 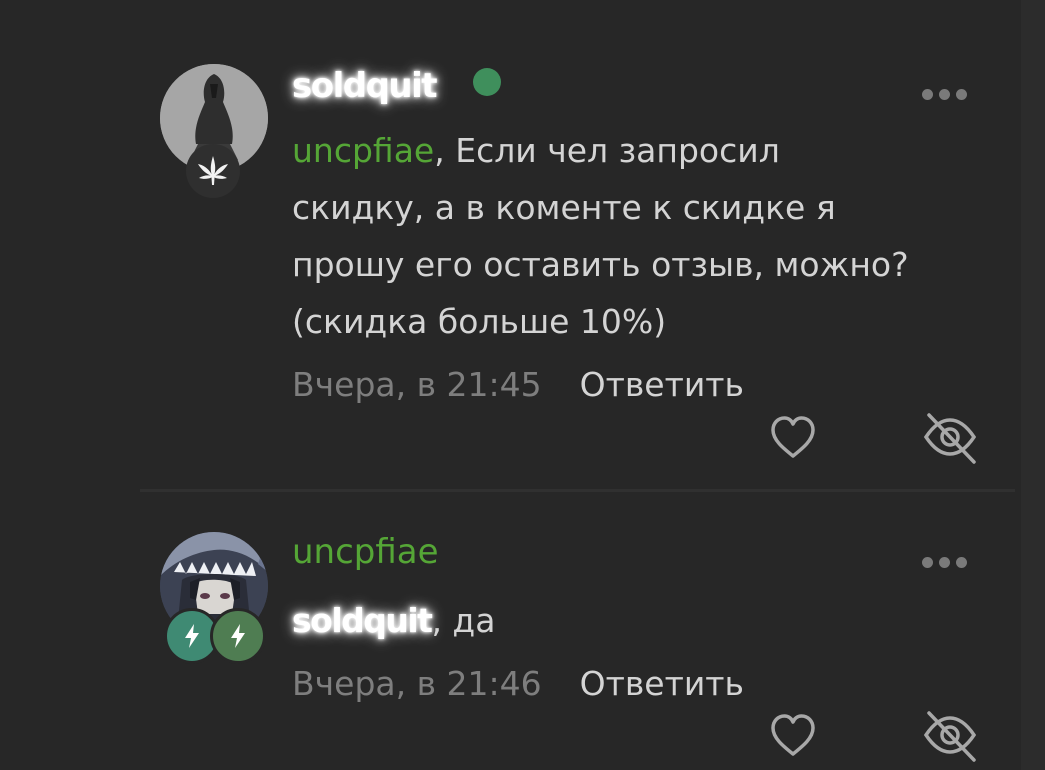 I want to click on comment-text-line-2: скидку, а в коменте к скидке я, so click(x=564, y=207).